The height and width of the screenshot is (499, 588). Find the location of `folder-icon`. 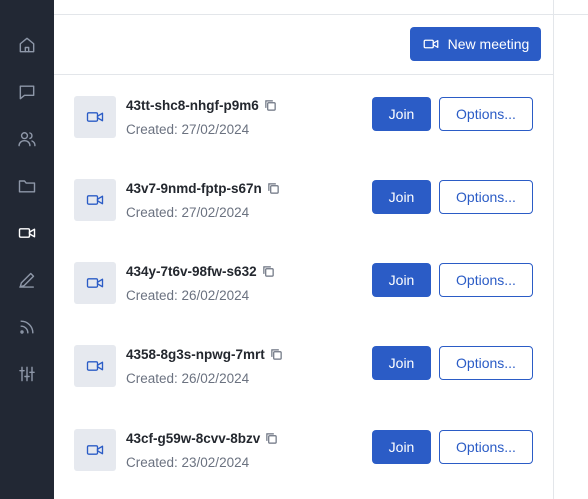

folder-icon is located at coordinates (27, 186).